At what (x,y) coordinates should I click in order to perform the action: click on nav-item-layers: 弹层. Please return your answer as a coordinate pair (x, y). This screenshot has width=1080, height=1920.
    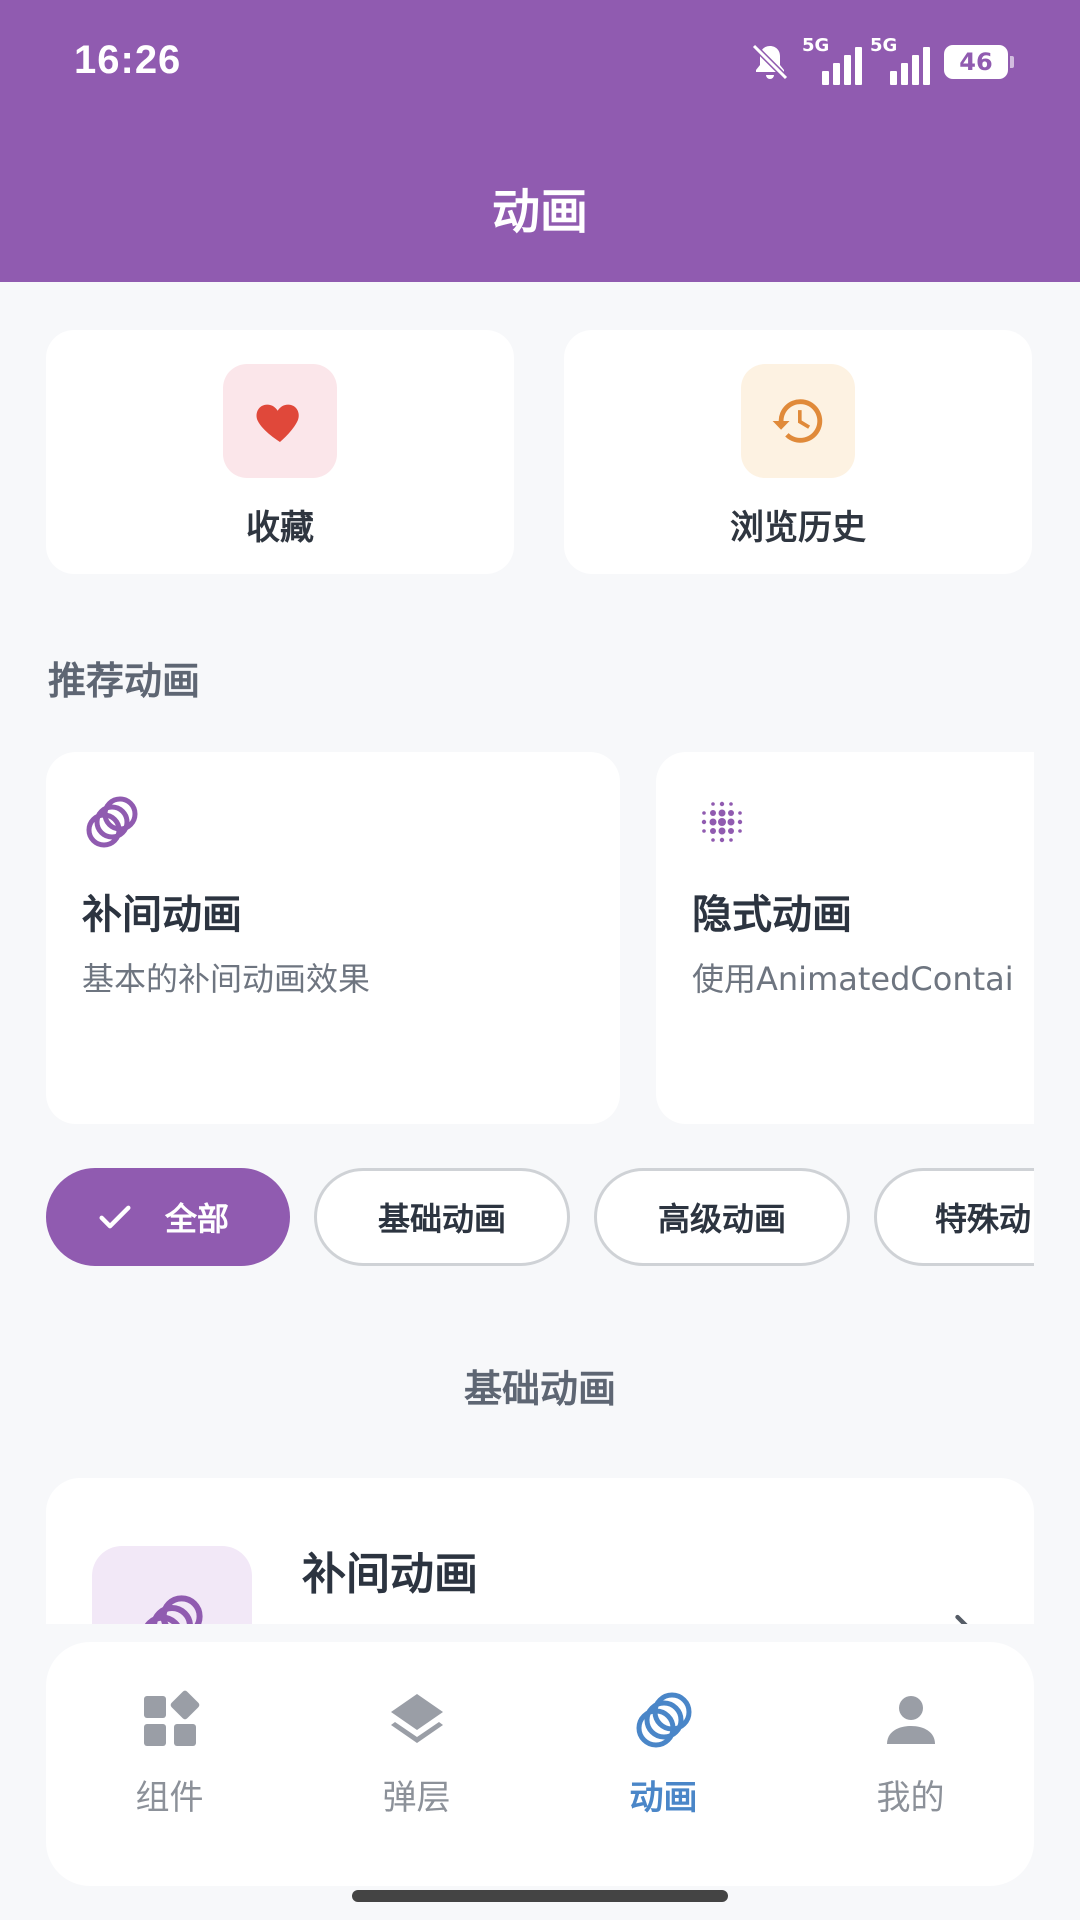
    Looking at the image, I should click on (416, 1764).